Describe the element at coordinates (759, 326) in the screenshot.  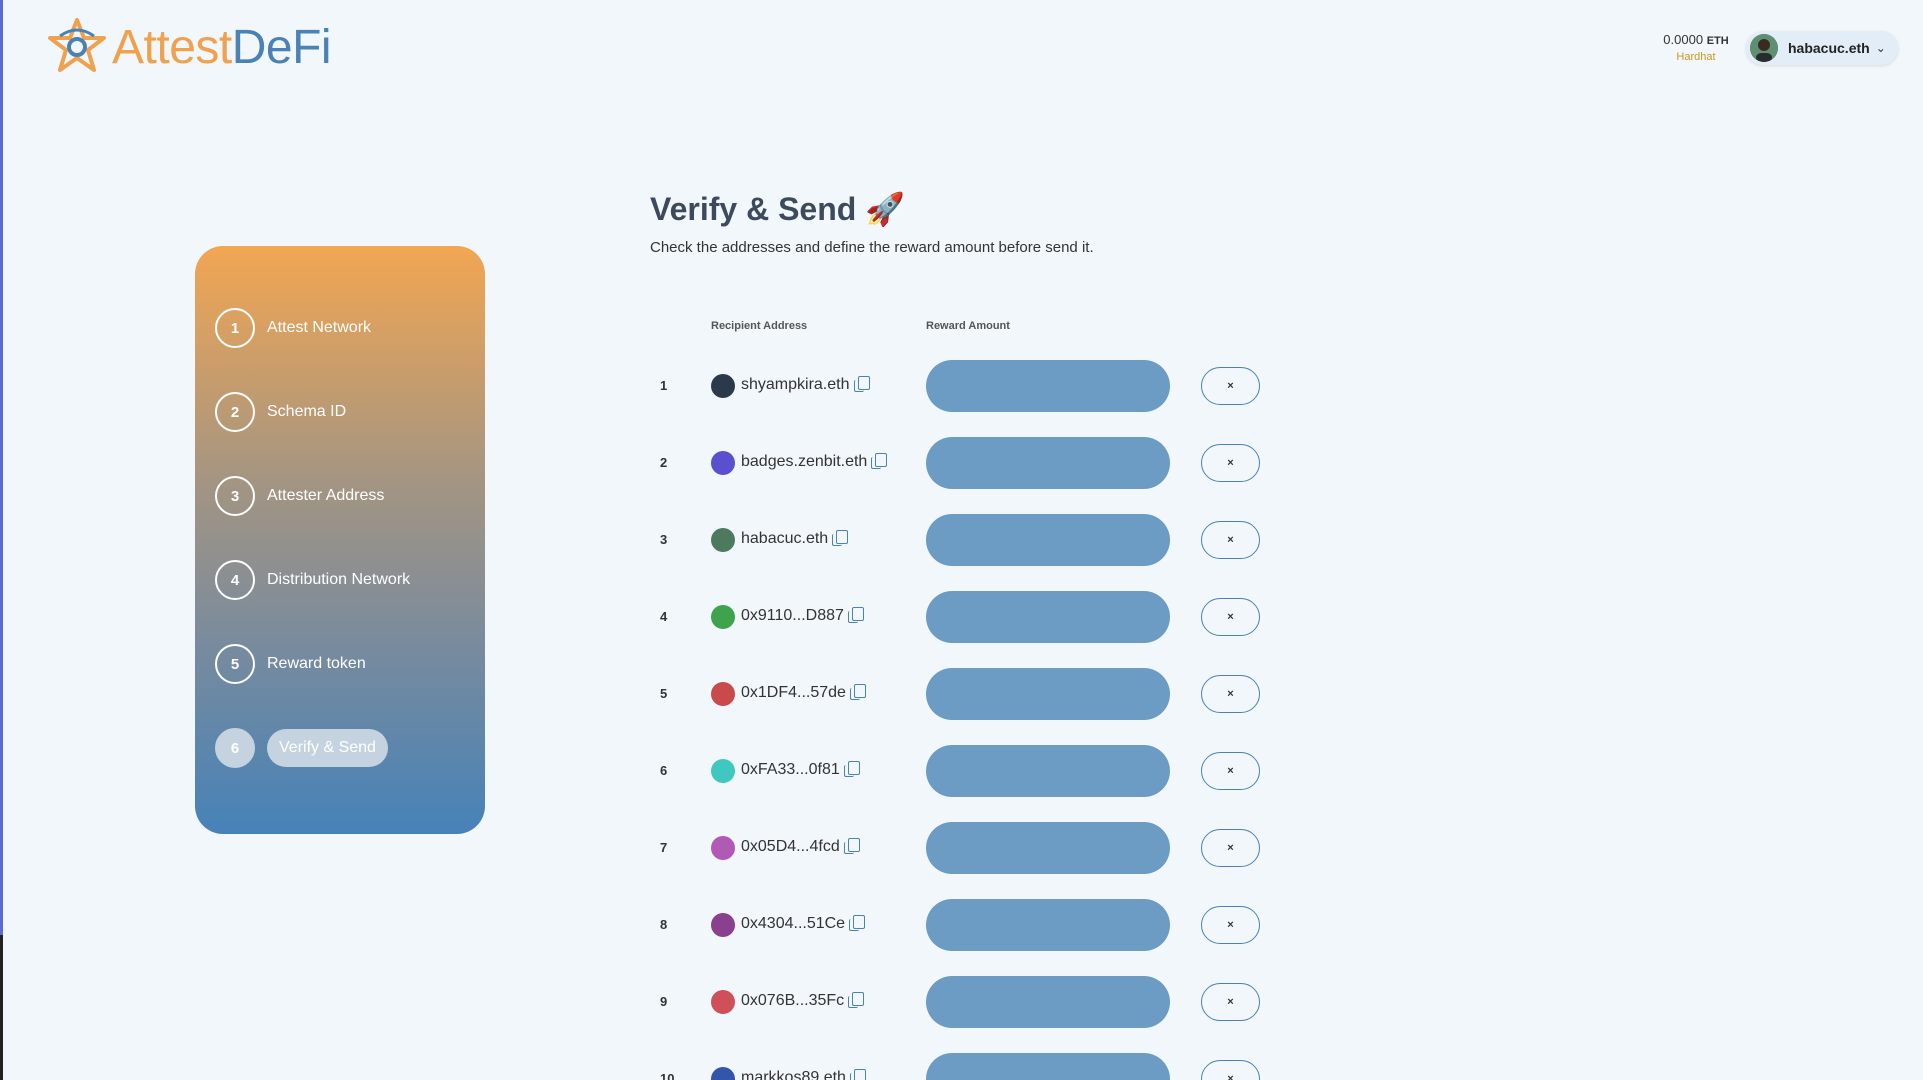
I see `column-header-recipient: Recipient Address` at that location.